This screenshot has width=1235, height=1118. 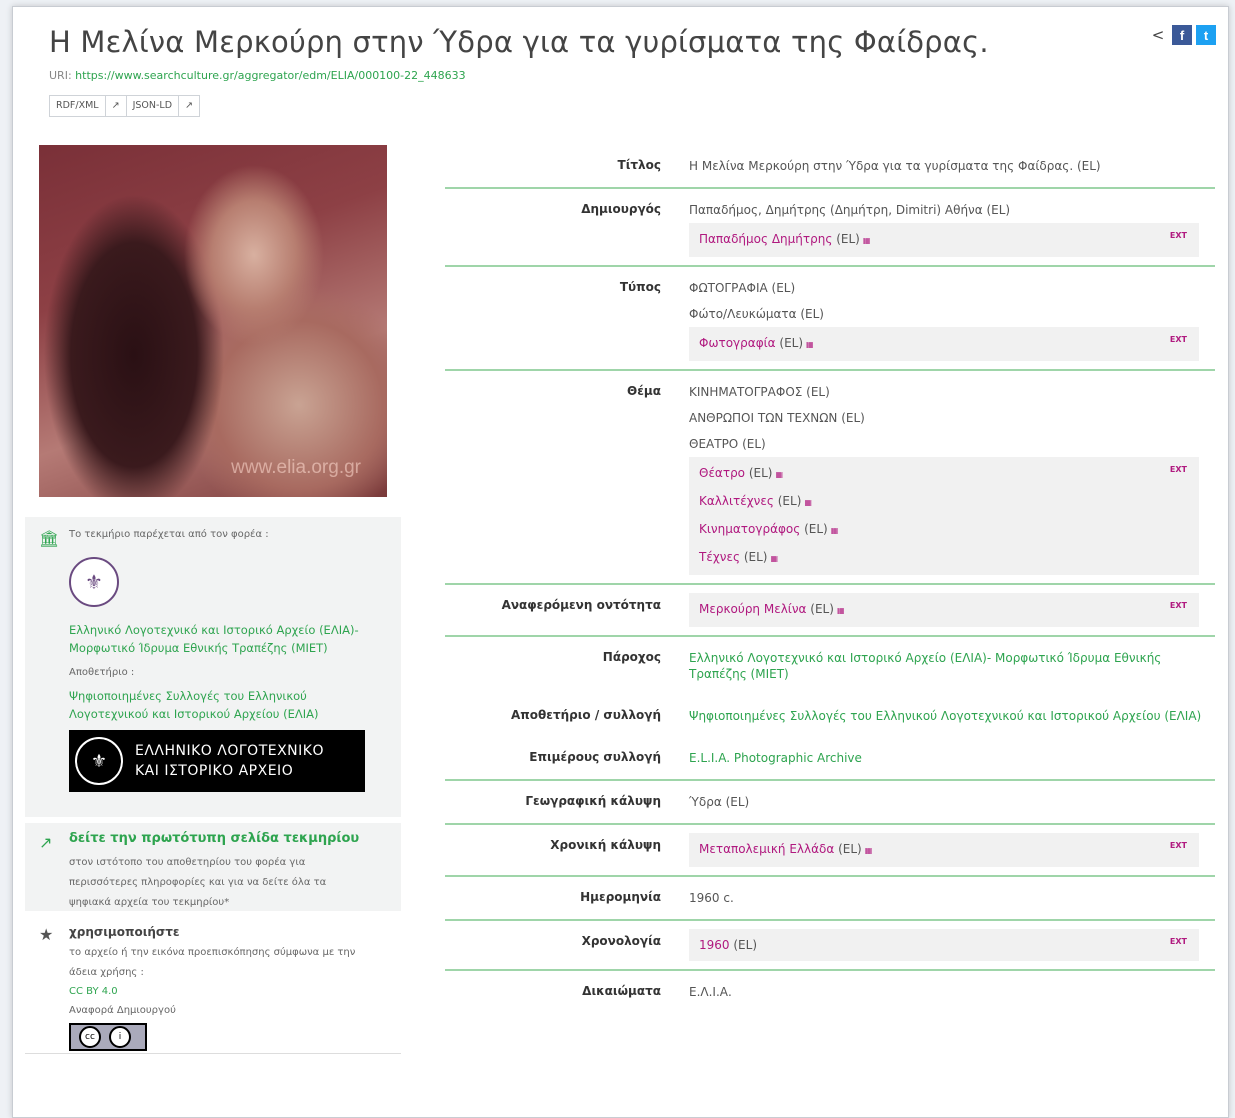 What do you see at coordinates (586, 715) in the screenshot?
I see `field-label: Αποθετήριο / συλλογή` at bounding box center [586, 715].